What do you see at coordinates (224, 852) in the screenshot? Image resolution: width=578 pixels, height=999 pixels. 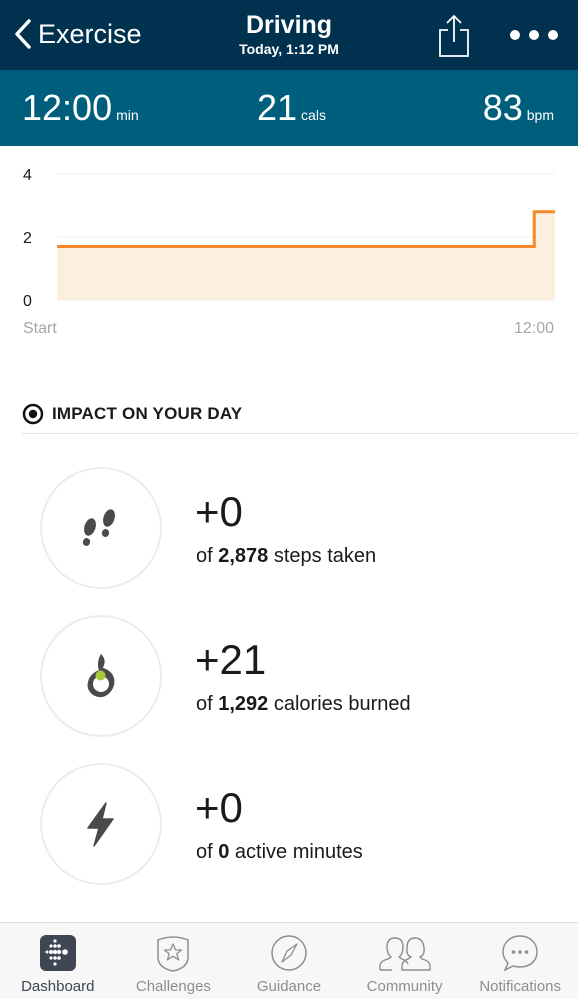 I see `active-minutes-total: 0` at bounding box center [224, 852].